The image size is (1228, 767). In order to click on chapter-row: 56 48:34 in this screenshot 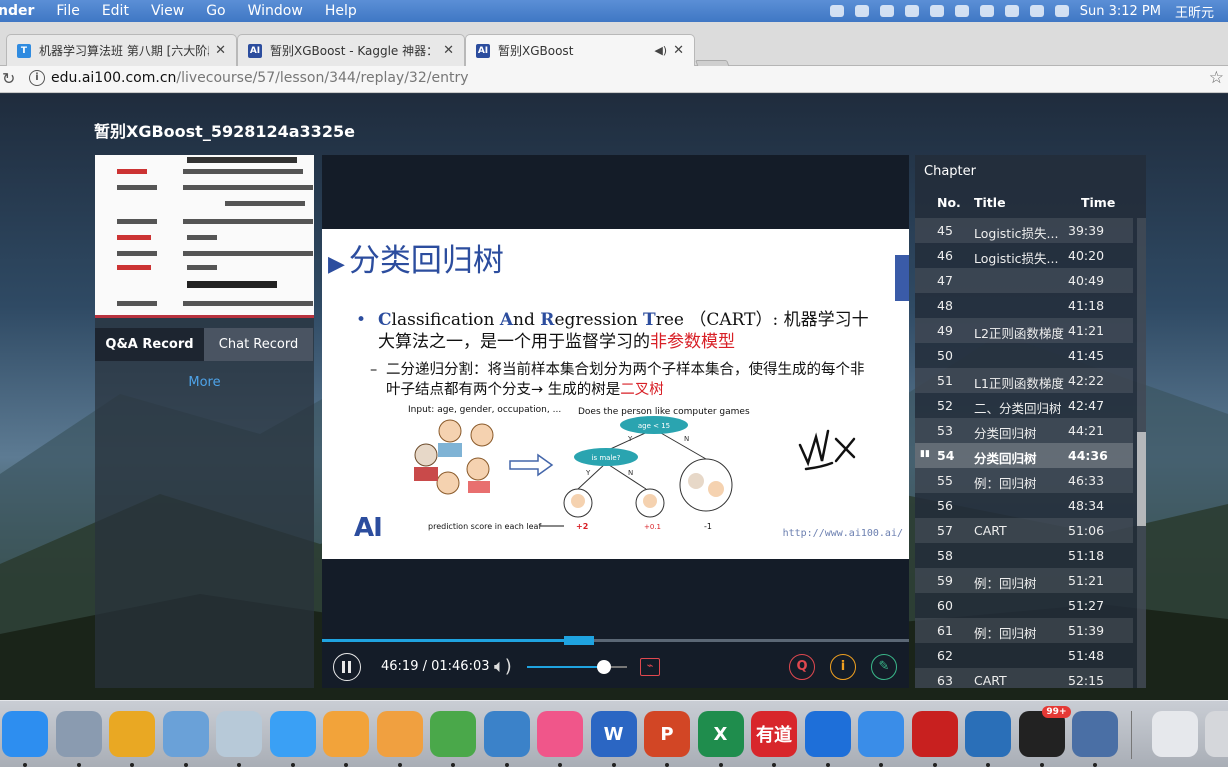, I will do `click(1024, 505)`.